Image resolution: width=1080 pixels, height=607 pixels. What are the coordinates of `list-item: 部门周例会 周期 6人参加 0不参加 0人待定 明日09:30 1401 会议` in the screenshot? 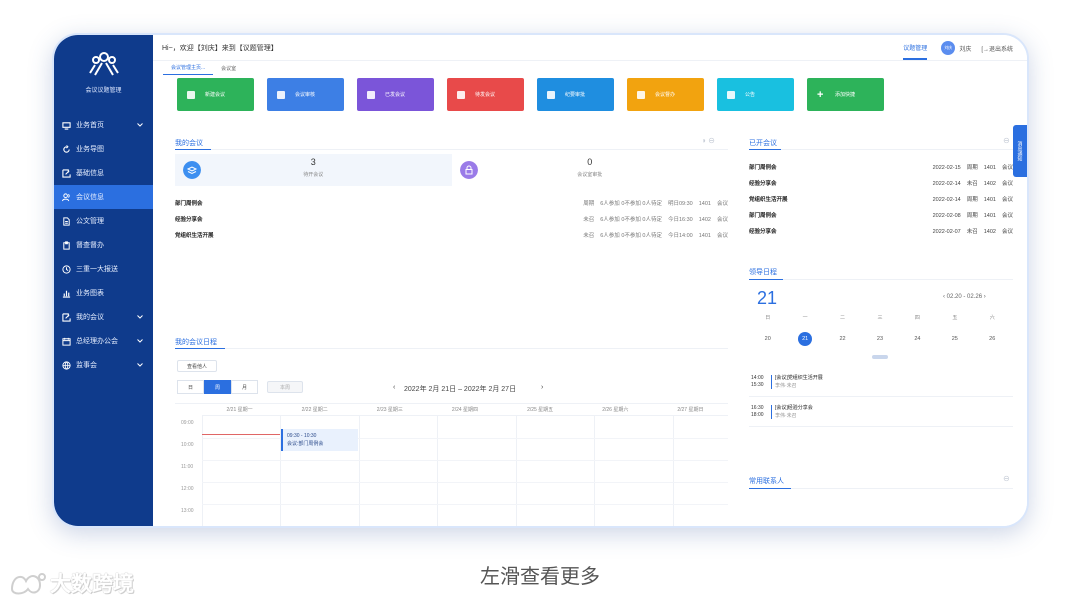 It's located at (451, 203).